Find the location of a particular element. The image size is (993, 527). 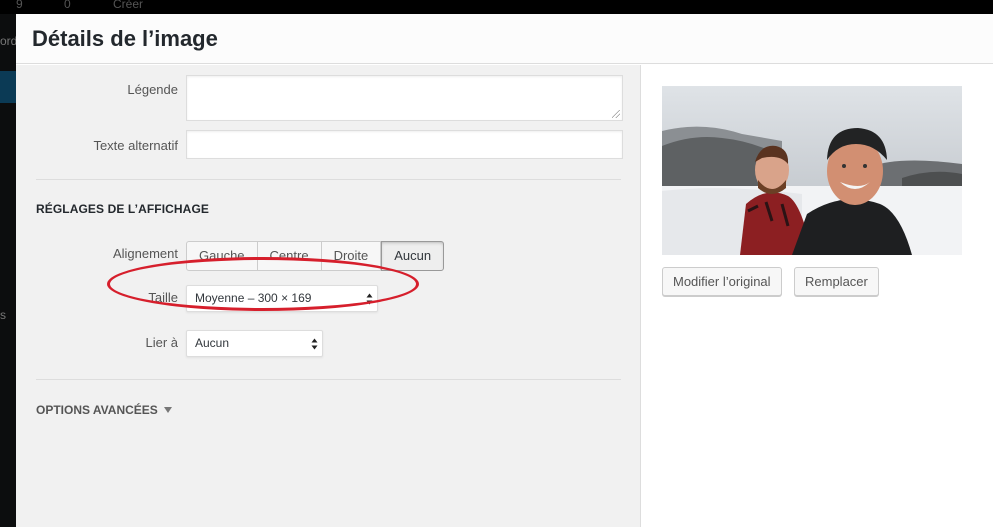

admin-sidebar: ord s is located at coordinates (9, 270).